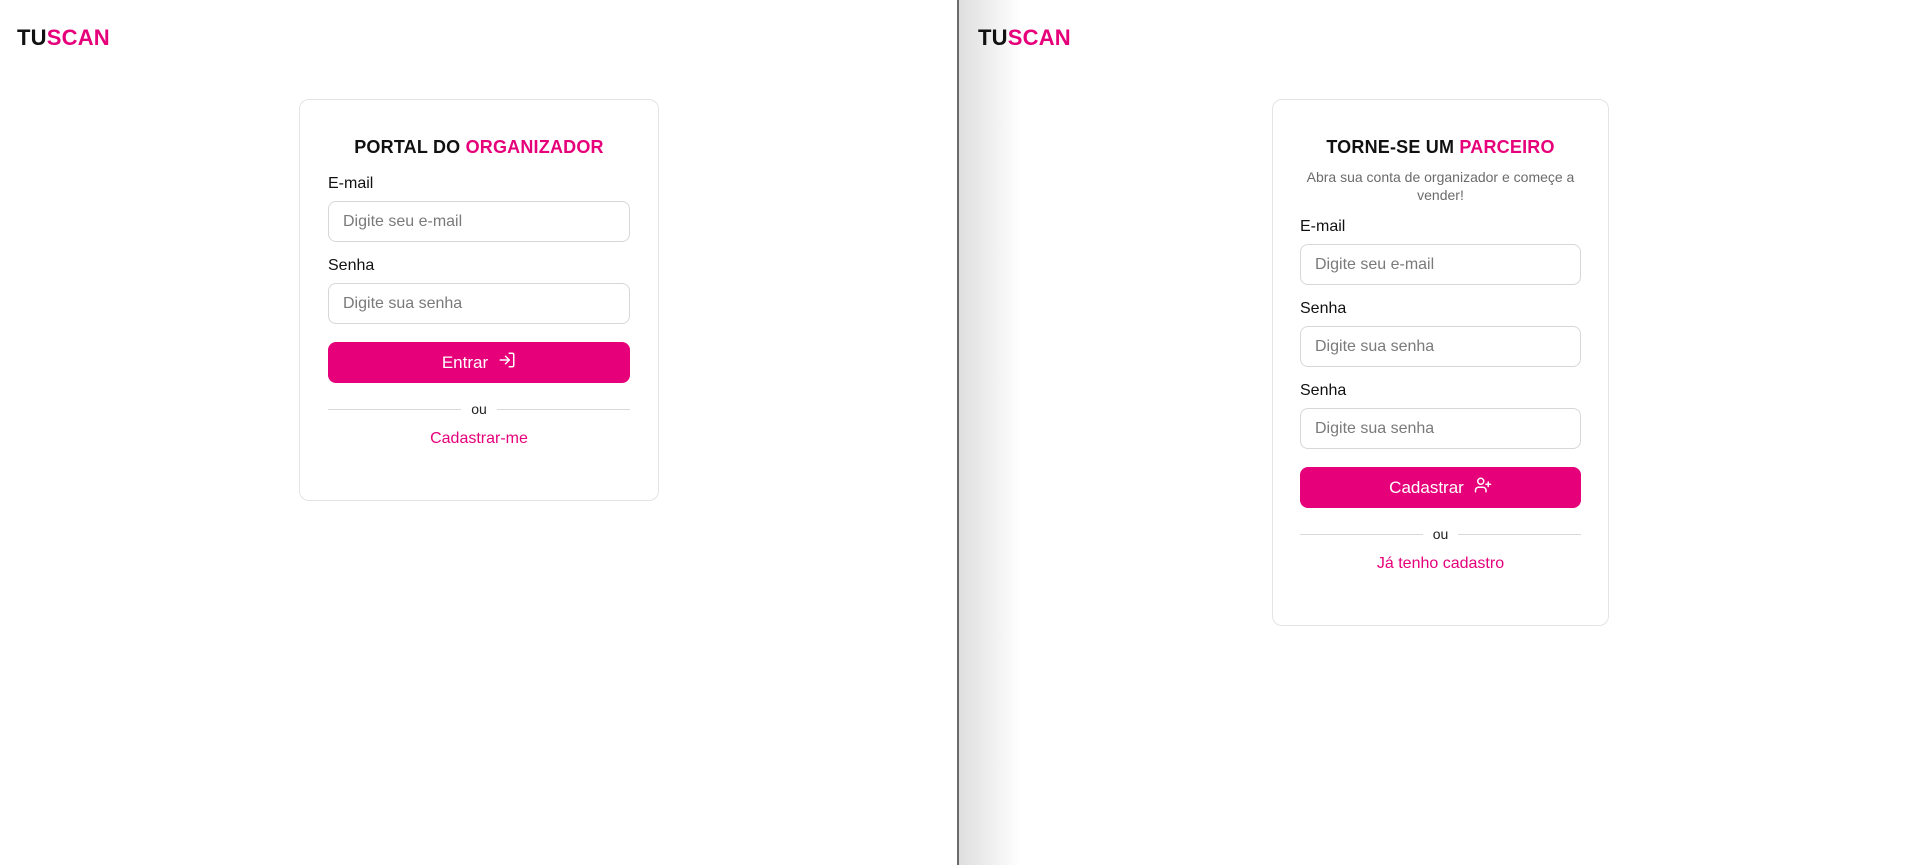  I want to click on register-link: Cadastrar-me, so click(479, 439).